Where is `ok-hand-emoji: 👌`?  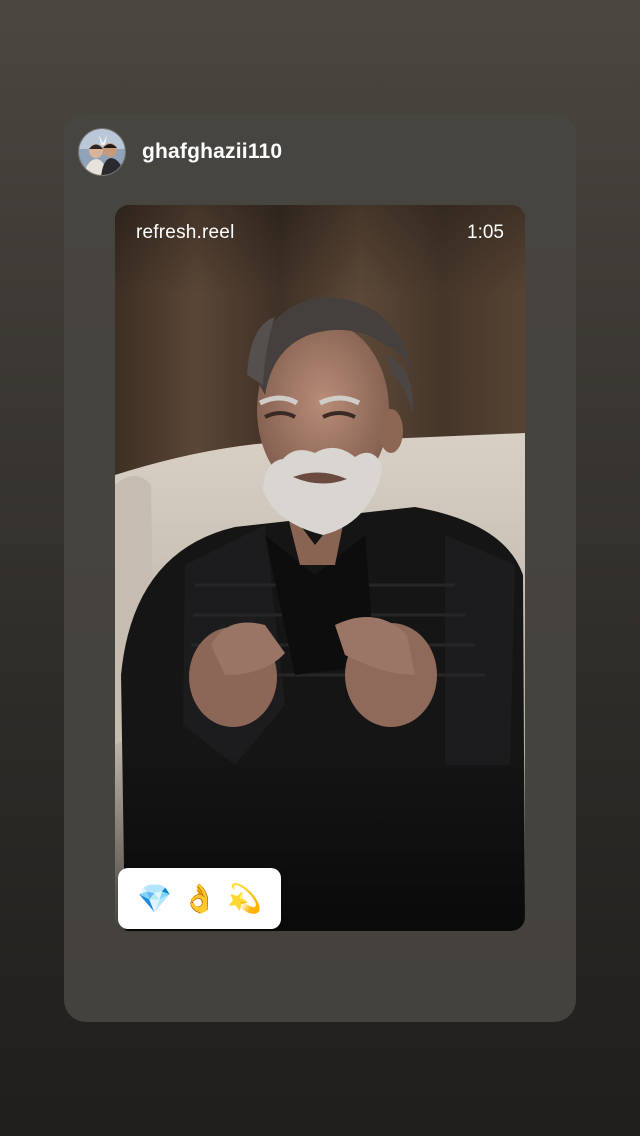
ok-hand-emoji: 👌 is located at coordinates (199, 898).